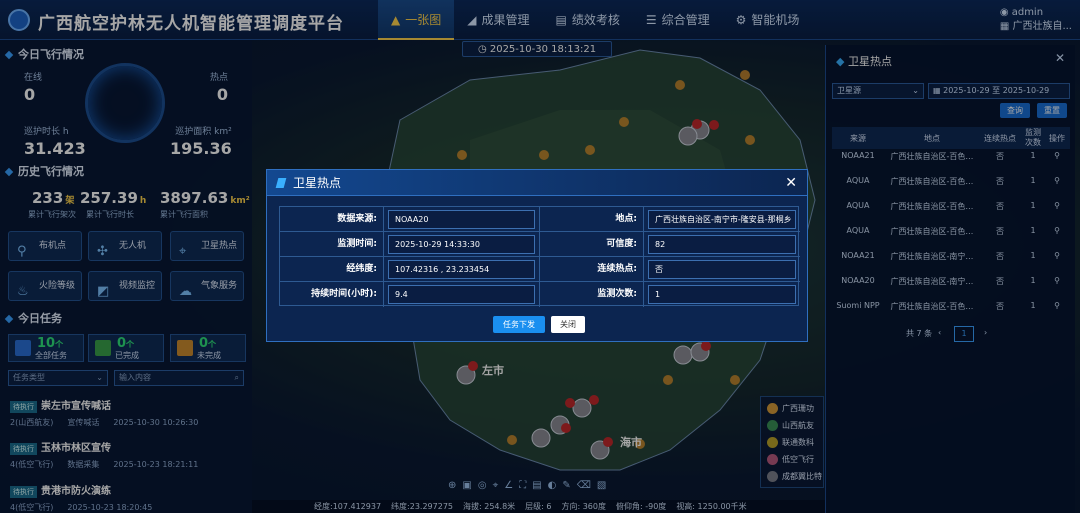  I want to click on field-duration: 9.4, so click(462, 294).